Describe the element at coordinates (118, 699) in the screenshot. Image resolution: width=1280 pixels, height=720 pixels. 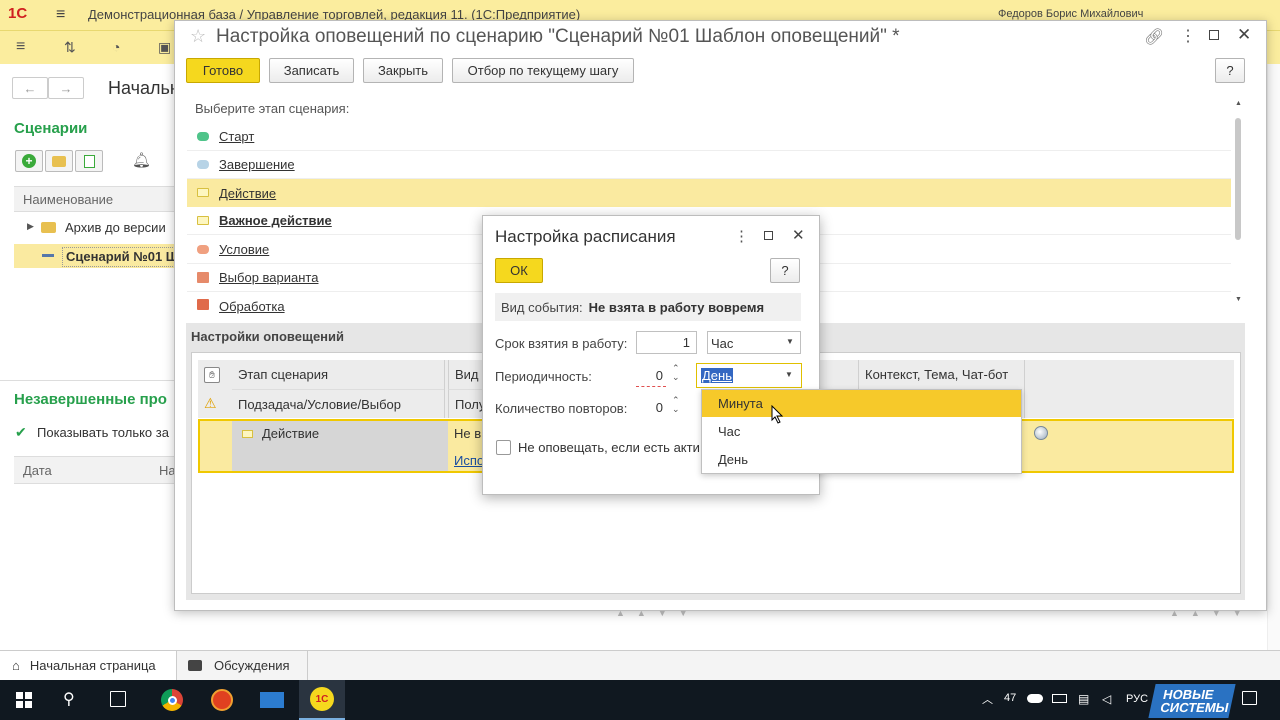
I see `task-view-icon` at that location.